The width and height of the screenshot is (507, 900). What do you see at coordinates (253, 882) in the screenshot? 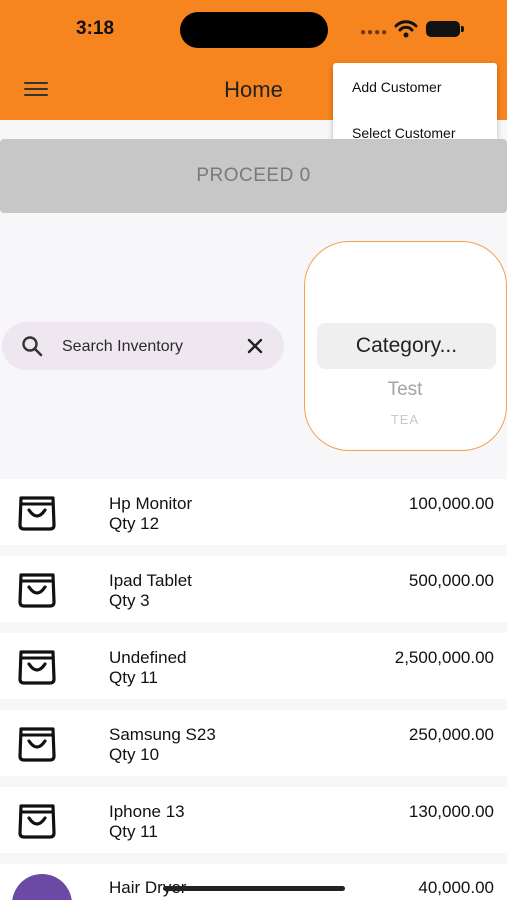
I see `inventory-item: Hair Dryer 40,000.00` at bounding box center [253, 882].